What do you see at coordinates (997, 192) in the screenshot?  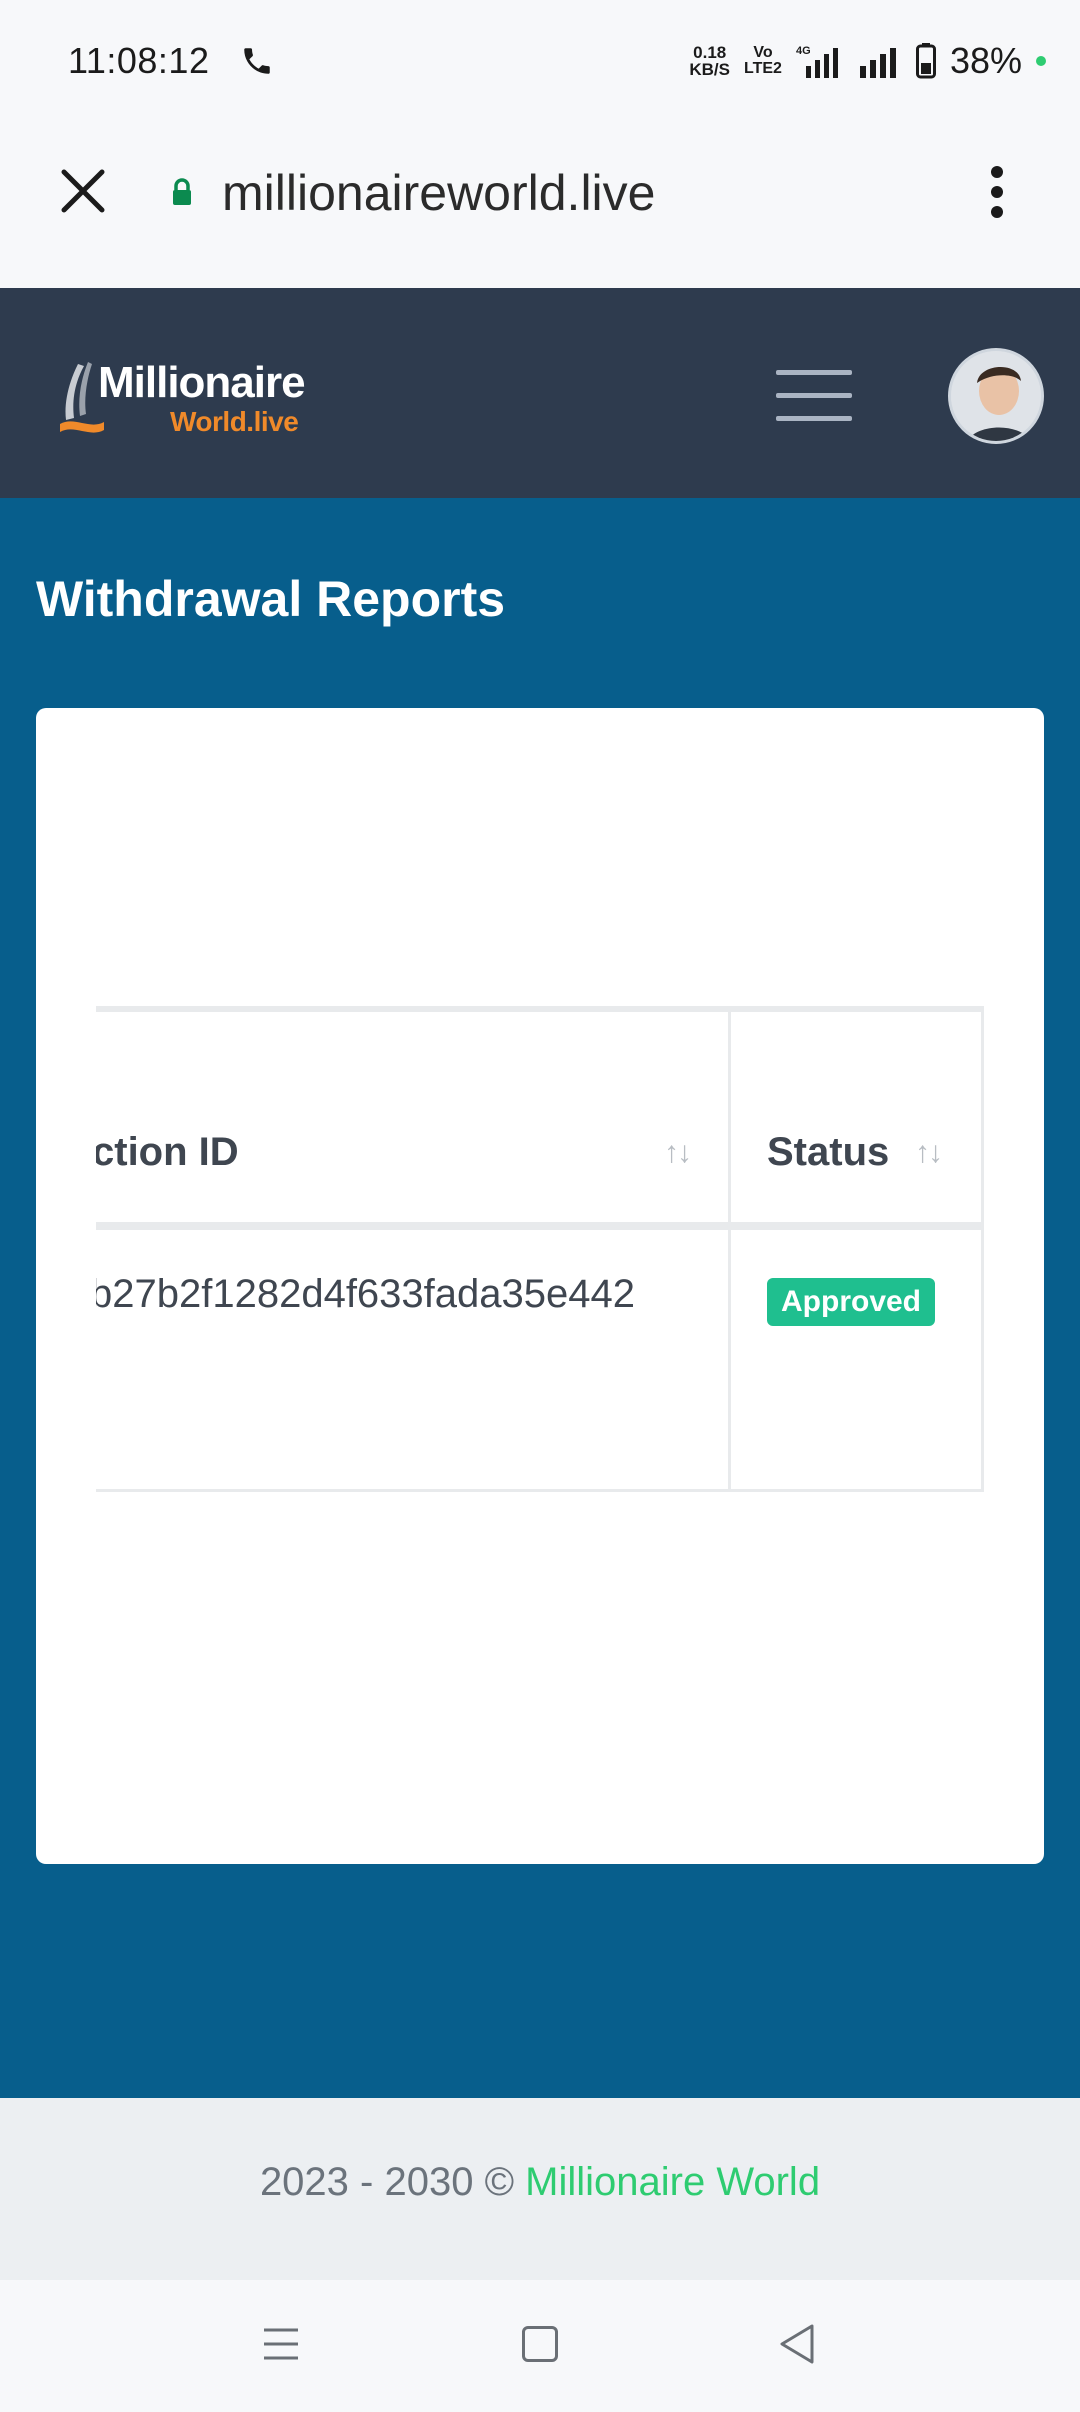 I see `more-vert-icon` at bounding box center [997, 192].